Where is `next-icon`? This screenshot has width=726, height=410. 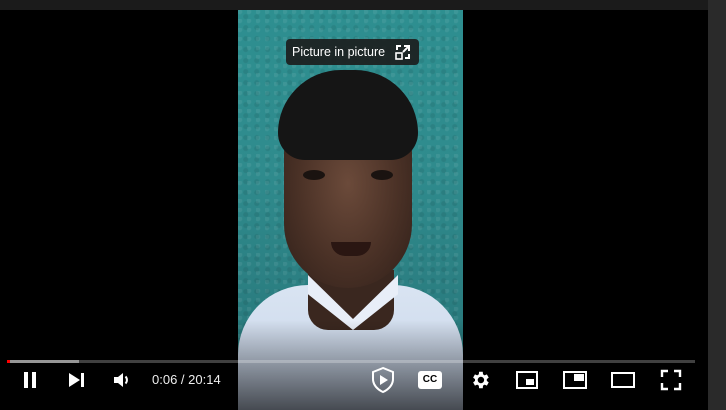
next-icon is located at coordinates (76, 380).